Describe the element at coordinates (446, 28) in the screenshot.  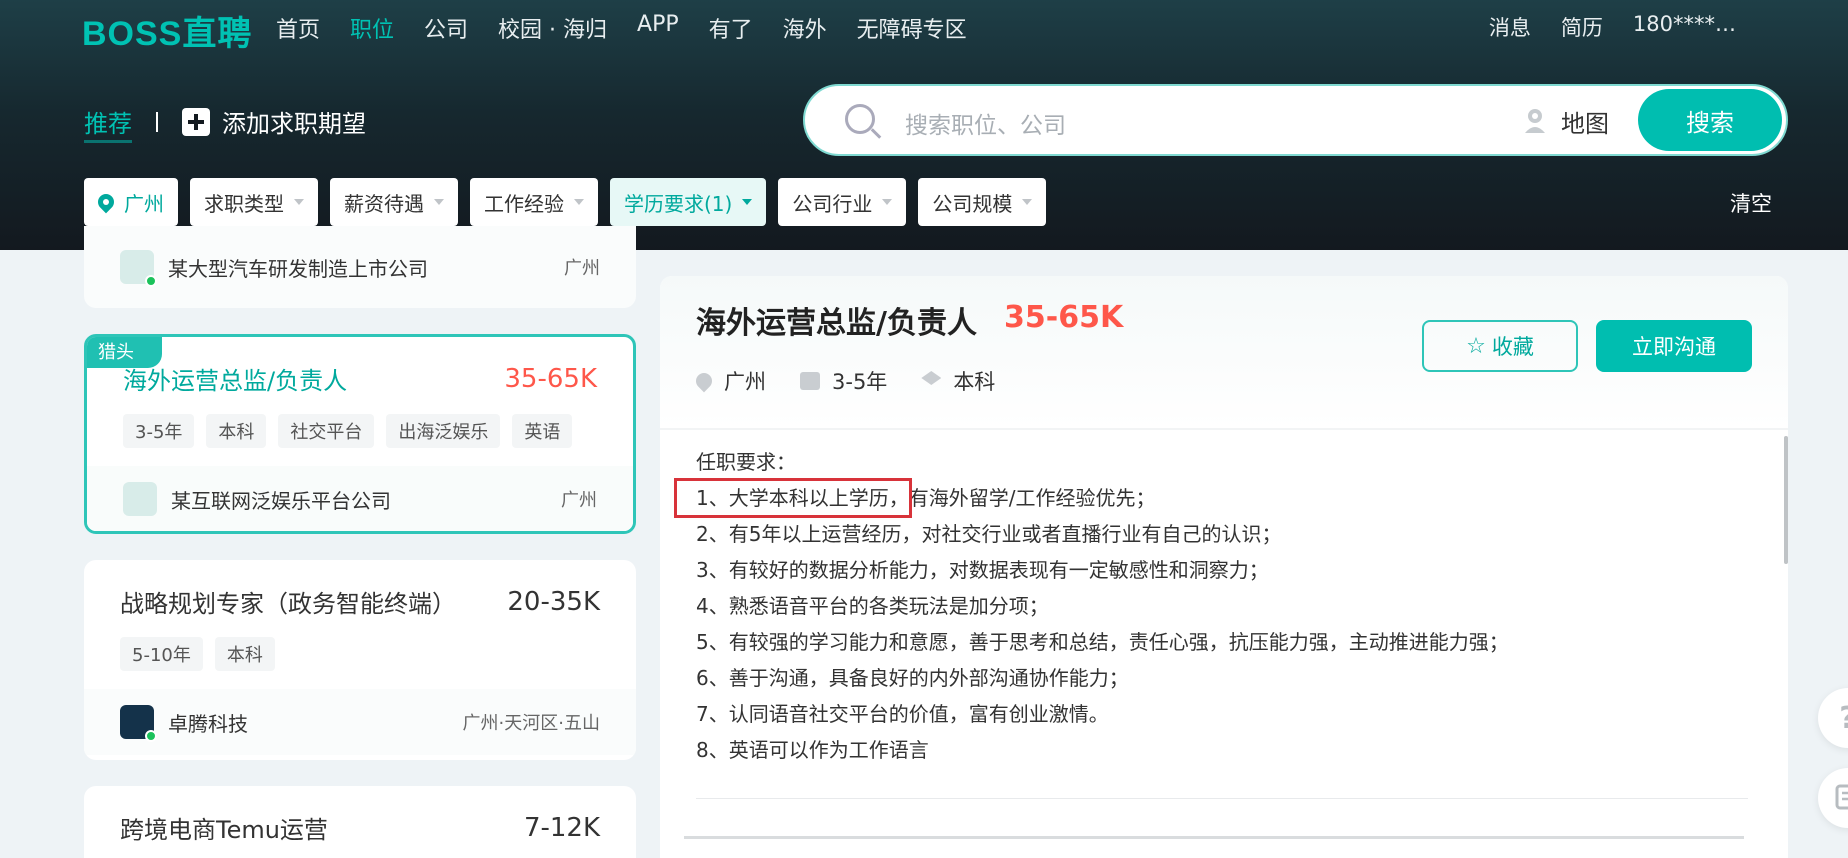
I see `nav-companies: 公司` at that location.